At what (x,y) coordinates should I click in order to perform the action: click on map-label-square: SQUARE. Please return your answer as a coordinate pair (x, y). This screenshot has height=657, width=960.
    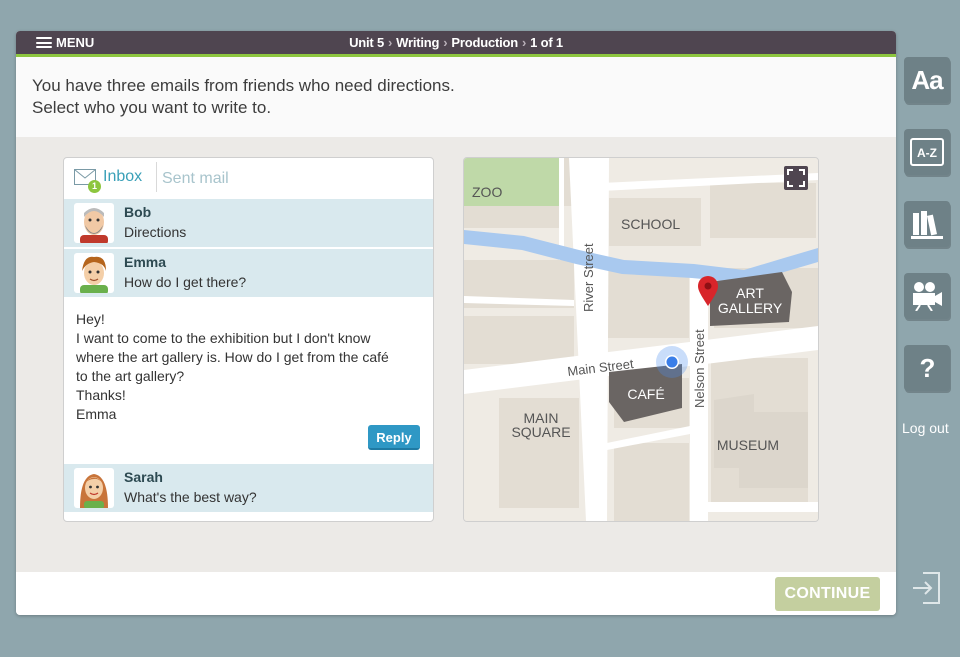
    Looking at the image, I should click on (540, 432).